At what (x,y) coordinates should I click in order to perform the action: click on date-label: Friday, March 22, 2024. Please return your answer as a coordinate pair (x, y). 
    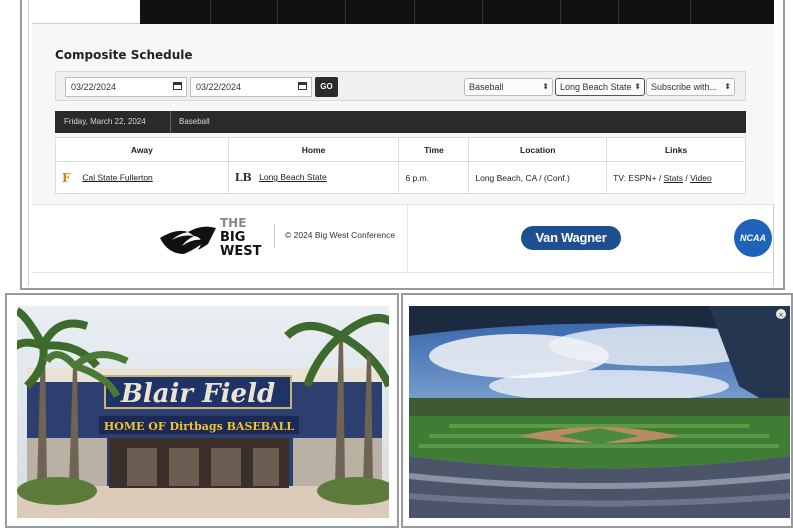
    Looking at the image, I should click on (105, 121).